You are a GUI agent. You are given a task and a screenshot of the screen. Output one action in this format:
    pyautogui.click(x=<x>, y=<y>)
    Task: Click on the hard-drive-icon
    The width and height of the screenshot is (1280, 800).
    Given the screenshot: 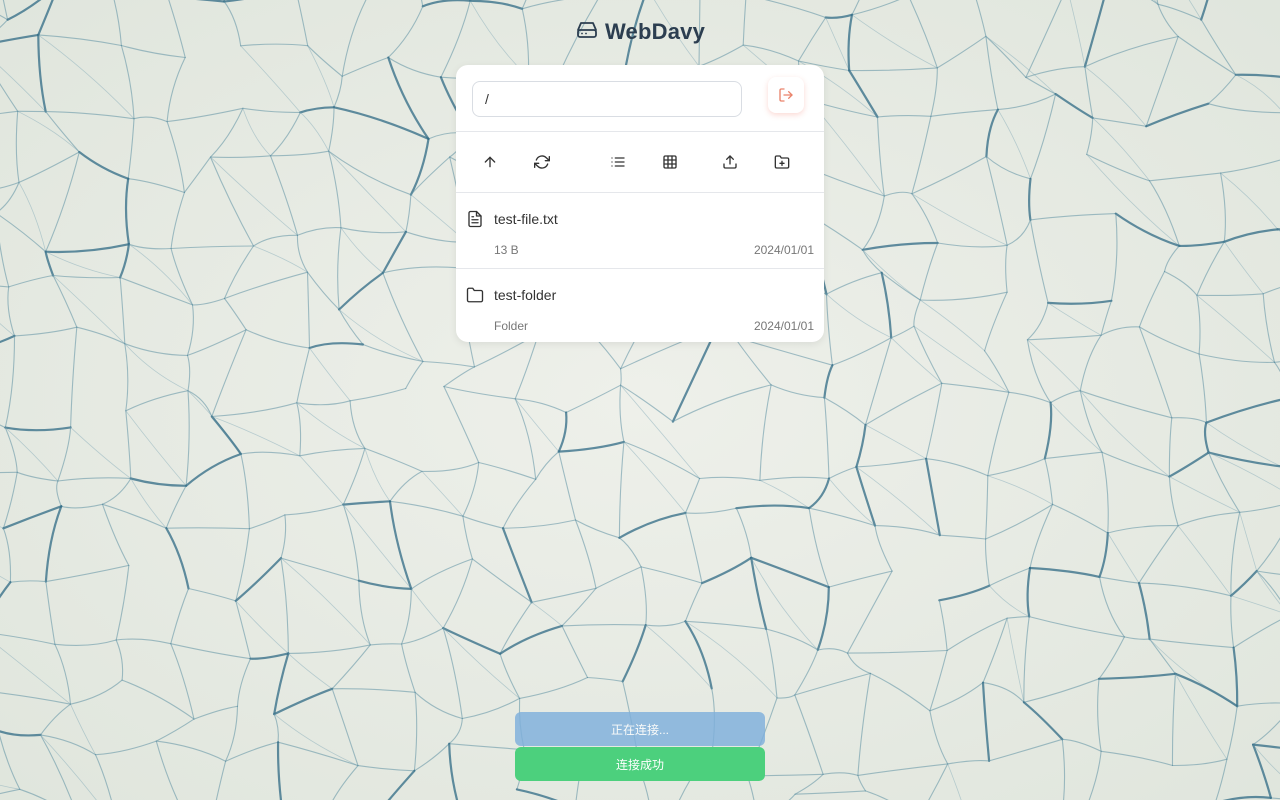 What is the action you would take?
    pyautogui.click(x=587, y=30)
    